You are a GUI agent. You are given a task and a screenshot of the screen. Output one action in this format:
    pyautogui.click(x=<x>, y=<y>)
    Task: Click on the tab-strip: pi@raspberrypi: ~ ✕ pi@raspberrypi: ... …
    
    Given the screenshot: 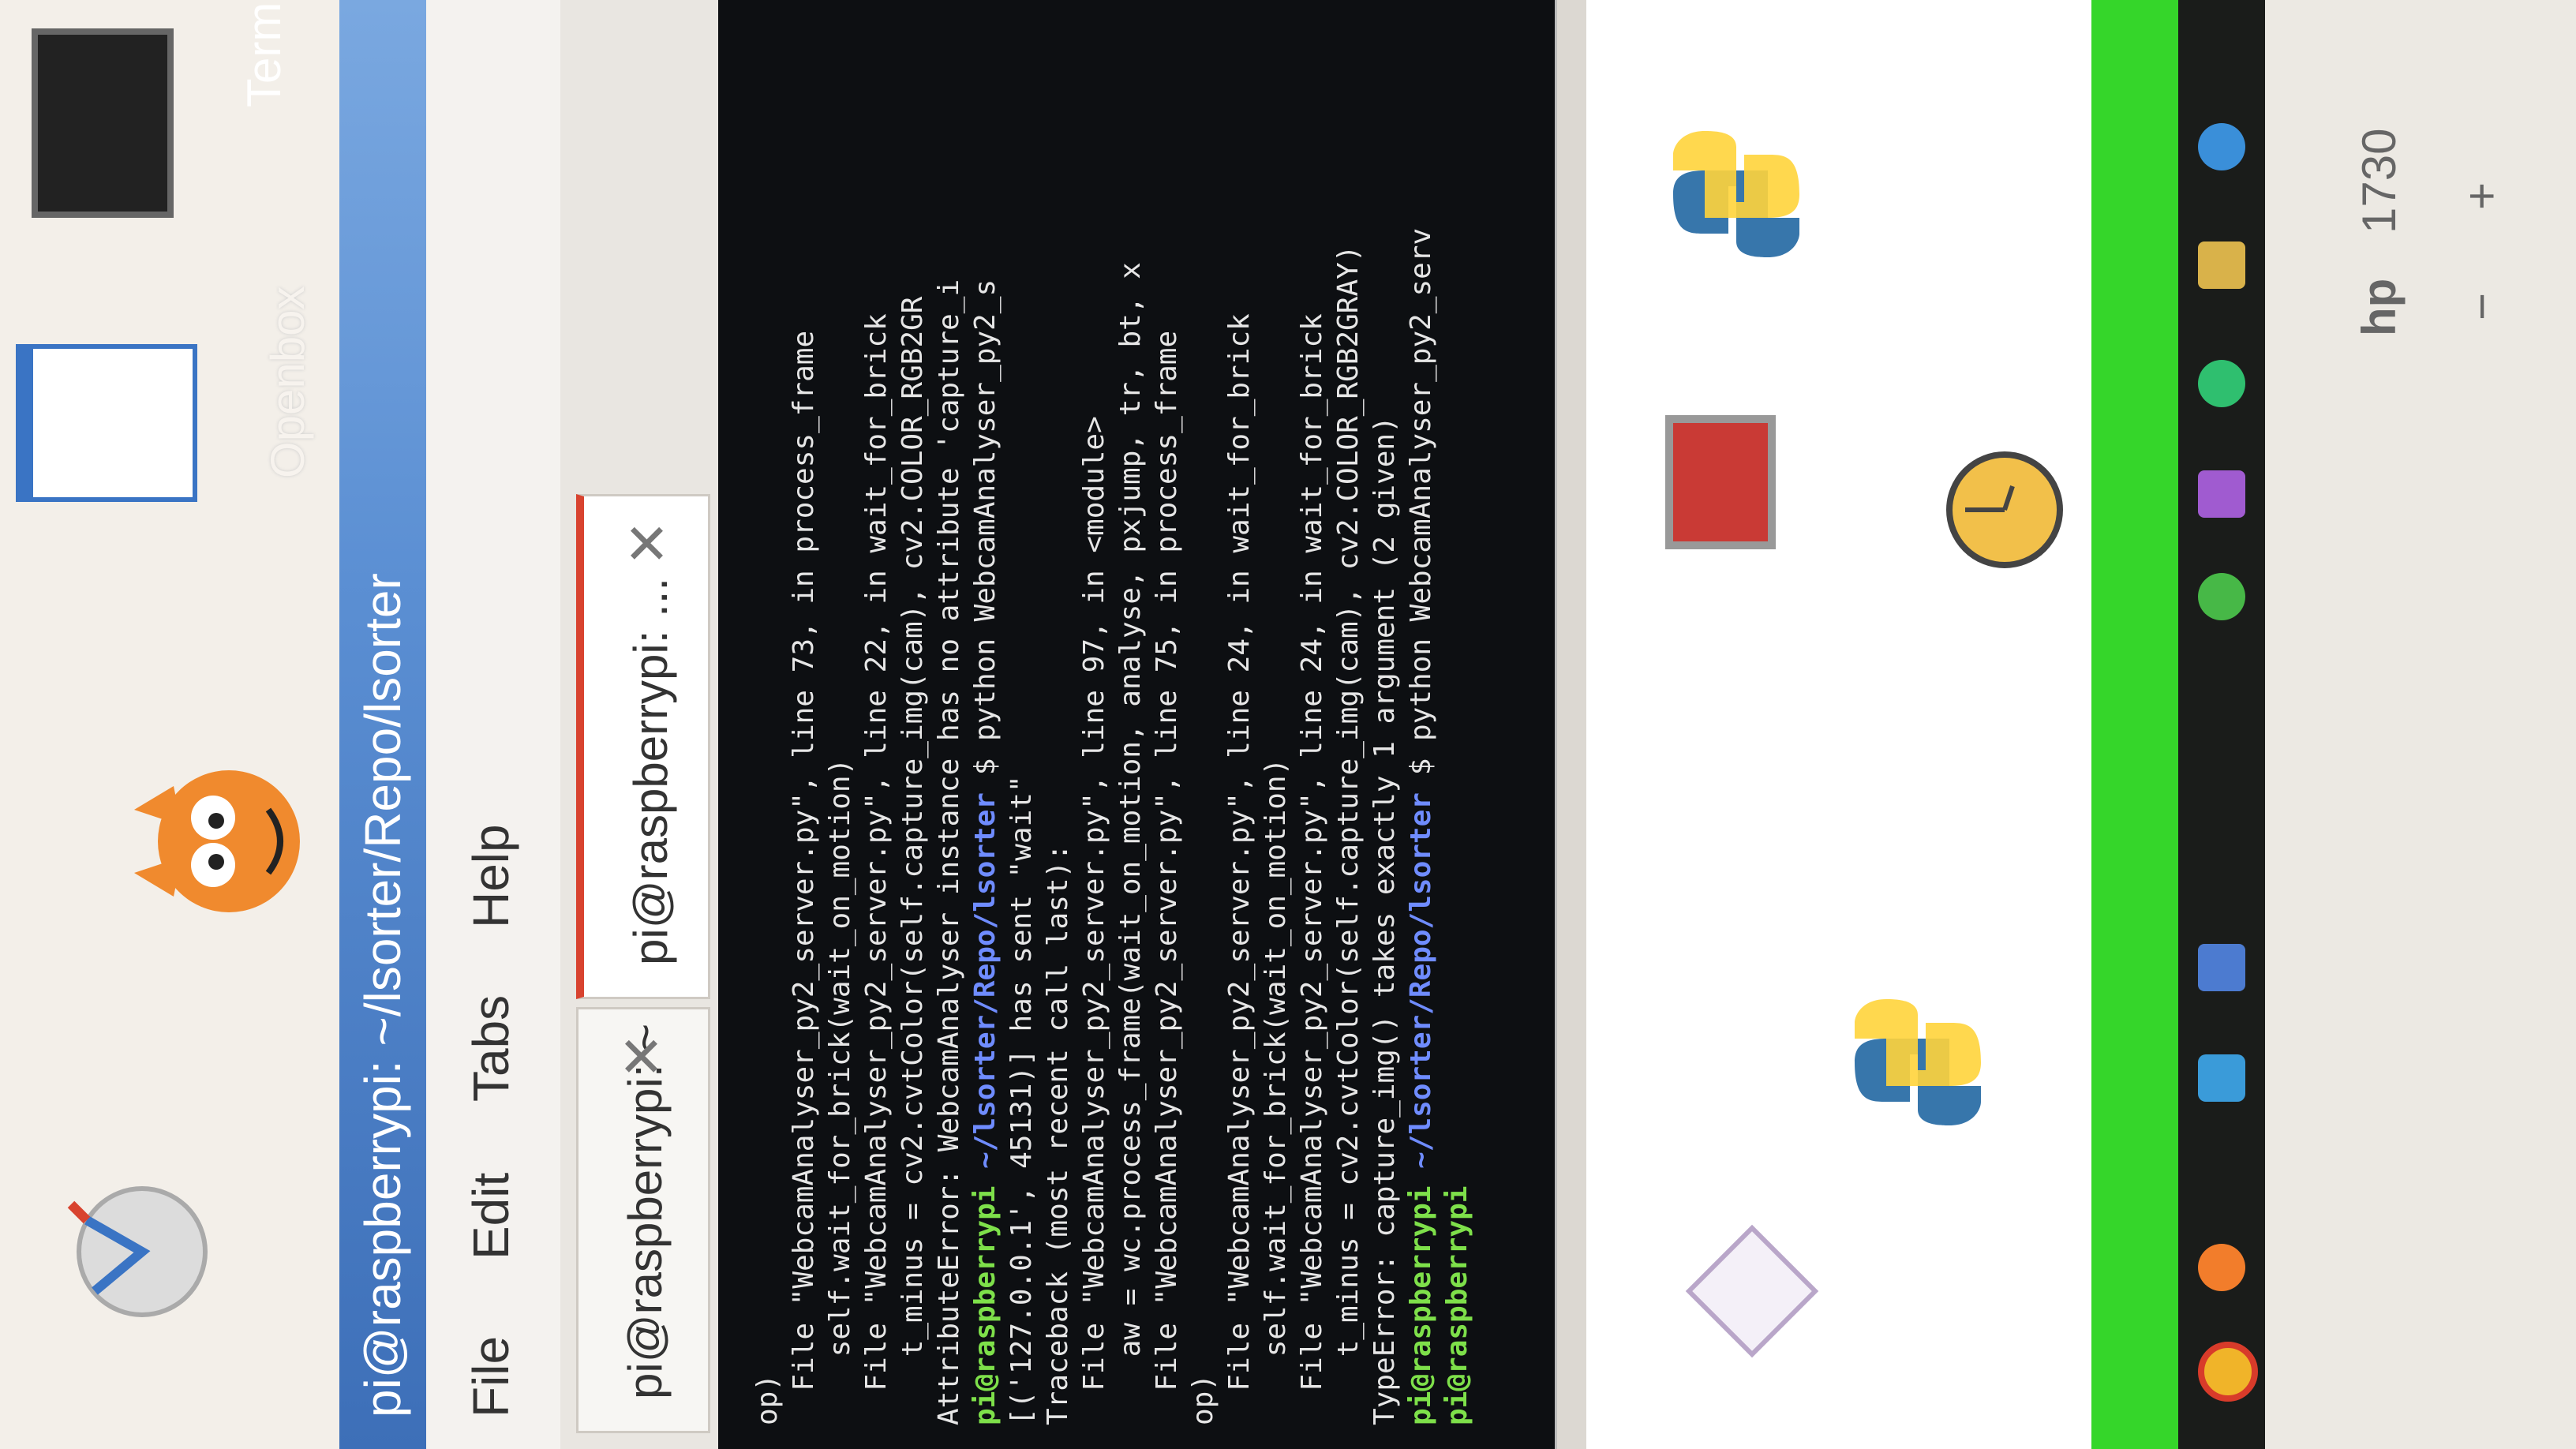 What is the action you would take?
    pyautogui.click(x=639, y=724)
    